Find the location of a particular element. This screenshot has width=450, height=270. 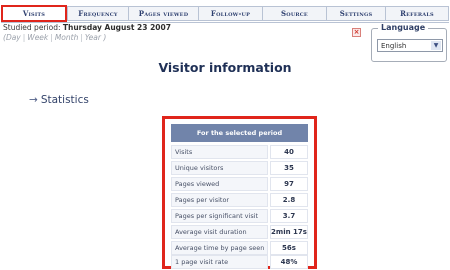

table-row: Pages per visitor 2.8 is located at coordinates (239, 200).